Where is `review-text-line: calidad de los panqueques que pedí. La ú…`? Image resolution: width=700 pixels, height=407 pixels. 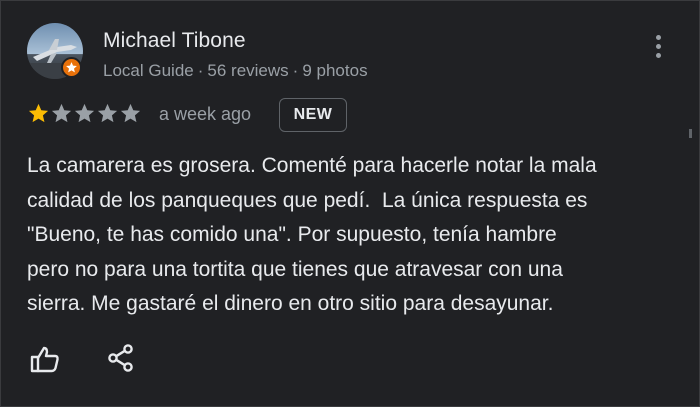 review-text-line: calidad de los panqueques que pedí. La ú… is located at coordinates (307, 200).